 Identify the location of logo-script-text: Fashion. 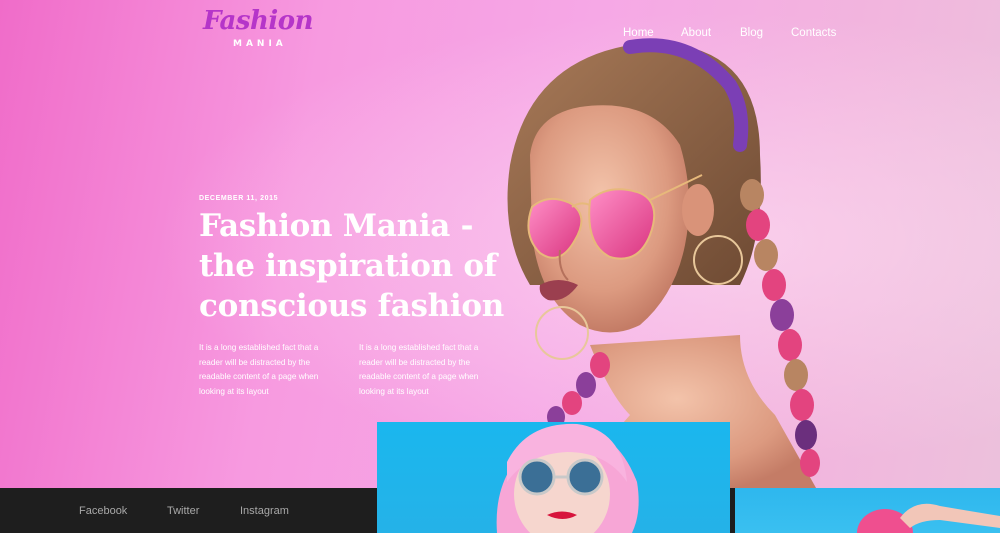
(258, 21).